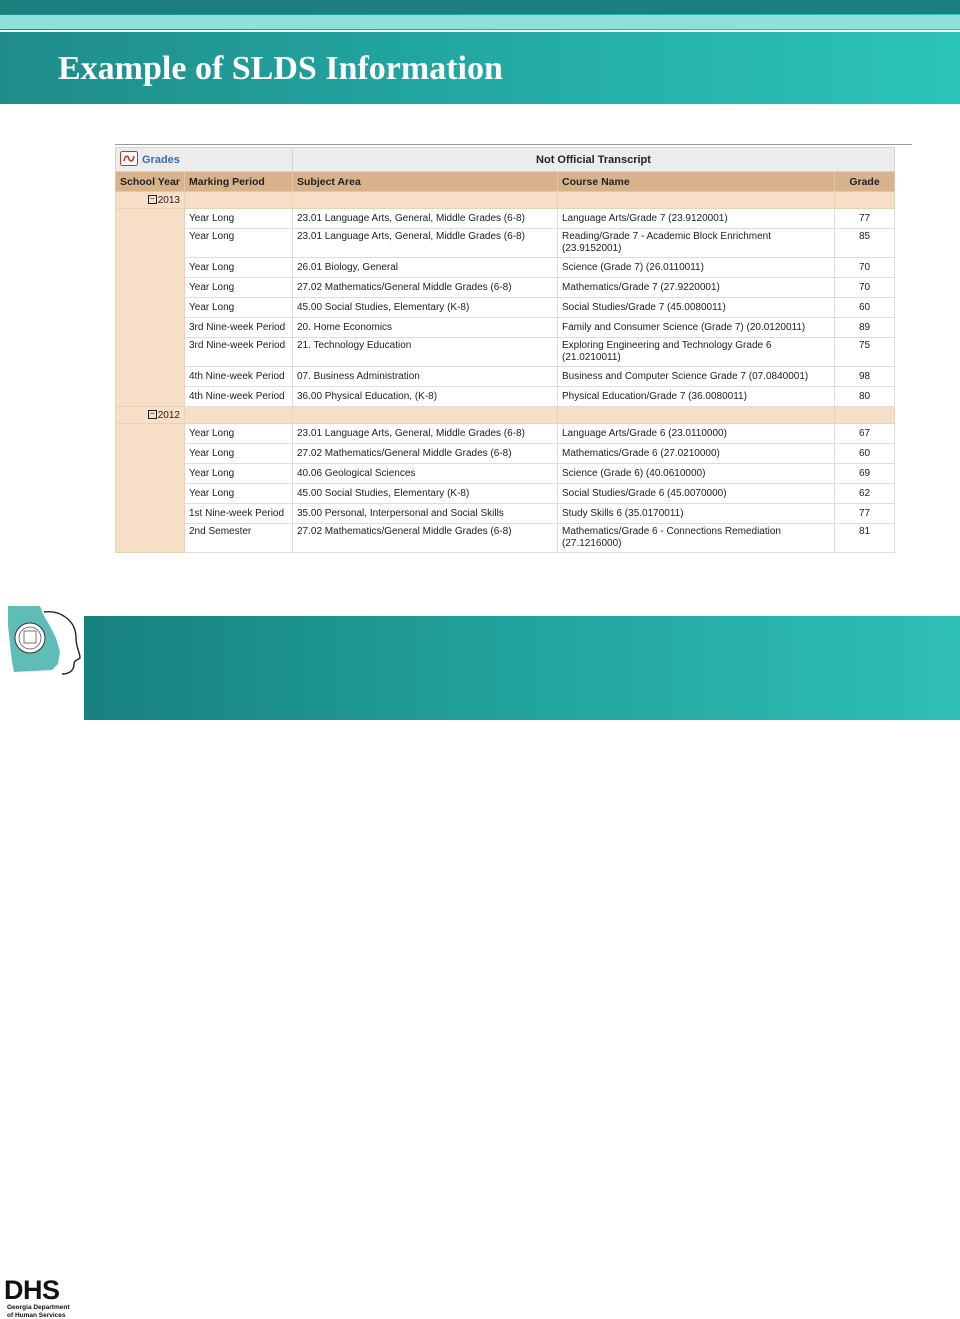 Image resolution: width=960 pixels, height=1319 pixels. I want to click on panel-title-row: Grades Not Official Transcript, so click(505, 159).